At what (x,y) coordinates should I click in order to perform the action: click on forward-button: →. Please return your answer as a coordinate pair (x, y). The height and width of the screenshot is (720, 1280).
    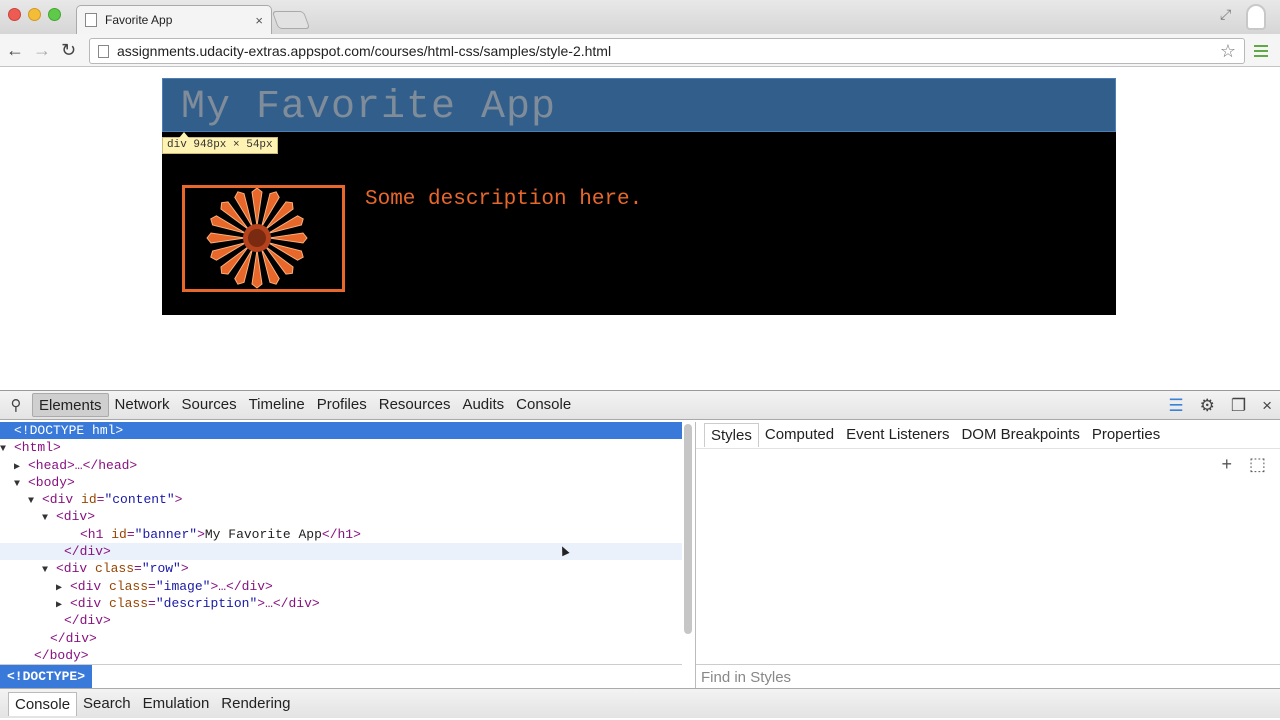
    Looking at the image, I should click on (42, 50).